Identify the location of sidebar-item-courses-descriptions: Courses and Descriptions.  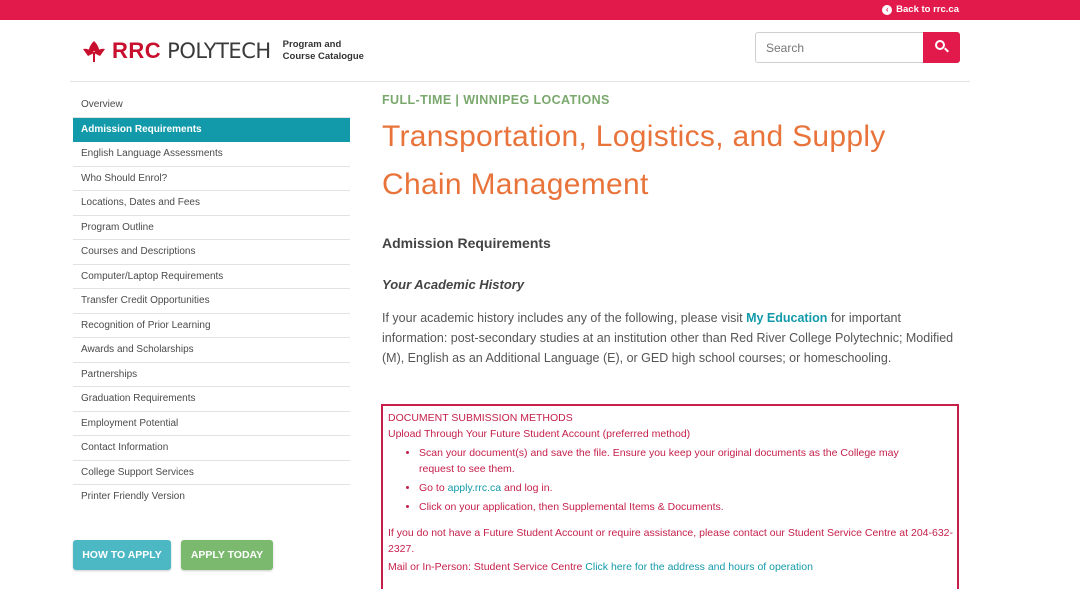
(211, 252).